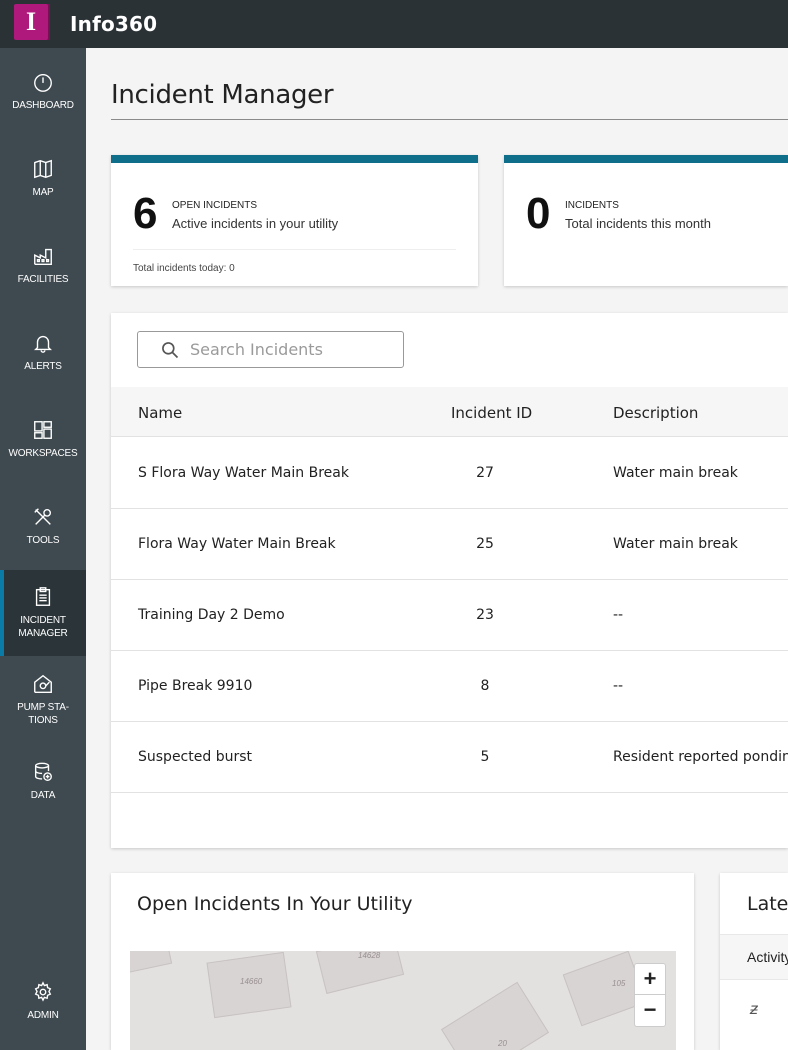  Describe the element at coordinates (290, 349) in the screenshot. I see `search-input` at that location.